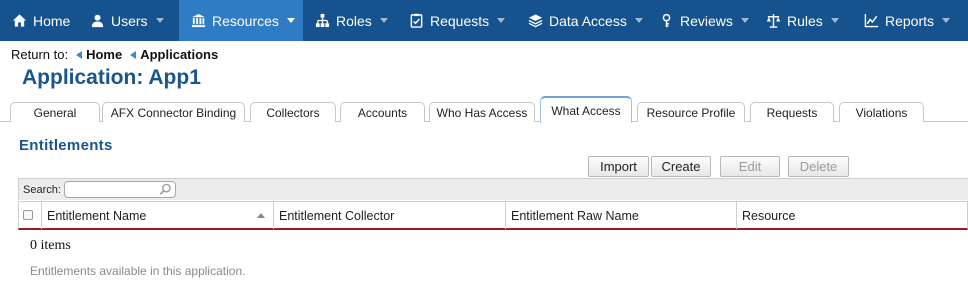 The width and height of the screenshot is (968, 300). I want to click on items-count: 0 items, so click(50, 245).